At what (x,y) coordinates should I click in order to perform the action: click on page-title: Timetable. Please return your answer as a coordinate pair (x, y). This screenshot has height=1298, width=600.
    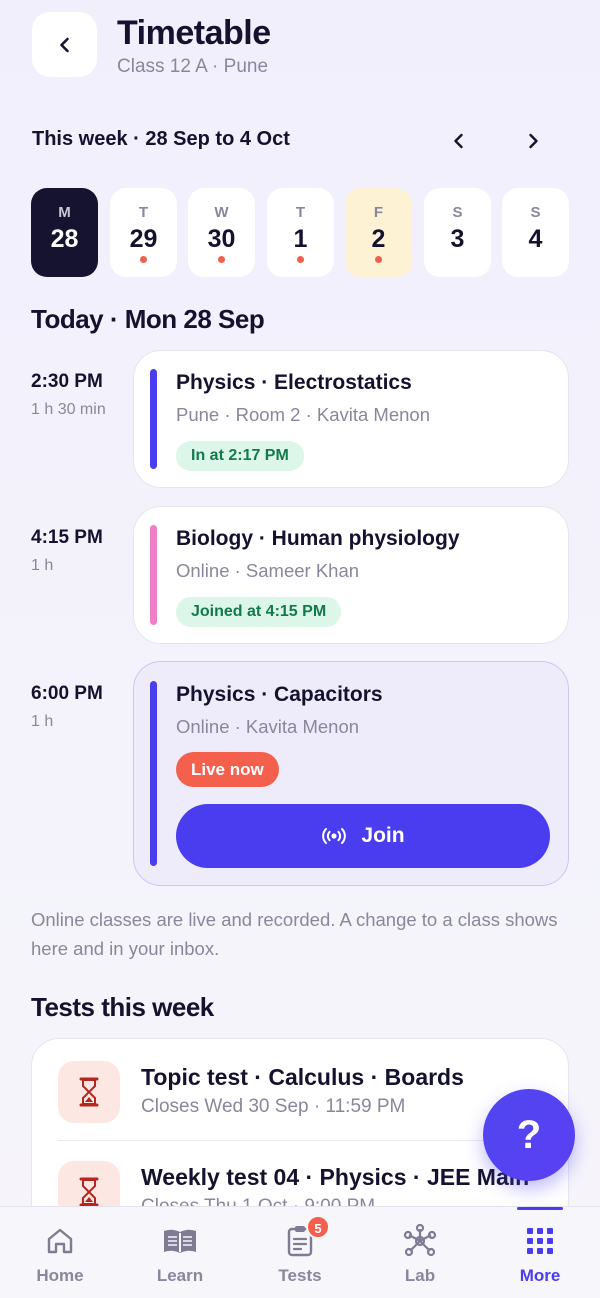
    Looking at the image, I should click on (194, 33).